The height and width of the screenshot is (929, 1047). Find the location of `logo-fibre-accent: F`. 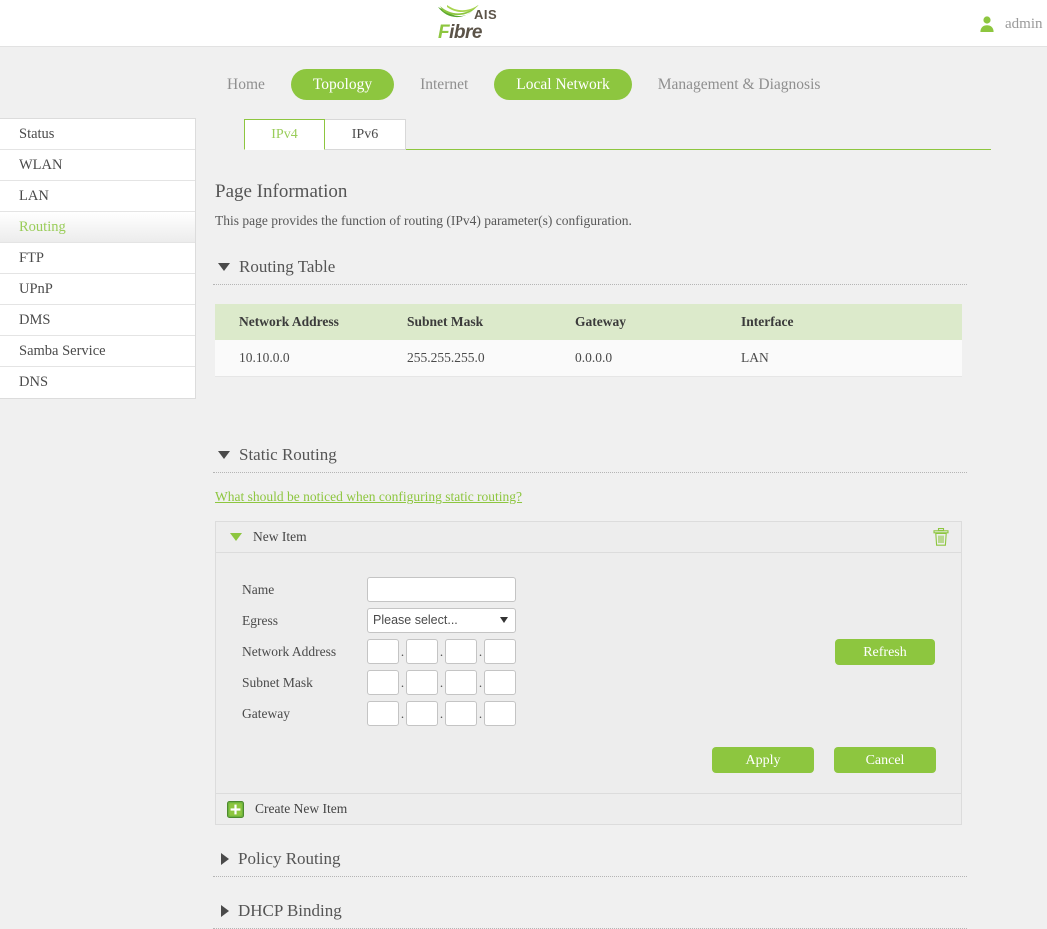

logo-fibre-accent: F is located at coordinates (444, 32).